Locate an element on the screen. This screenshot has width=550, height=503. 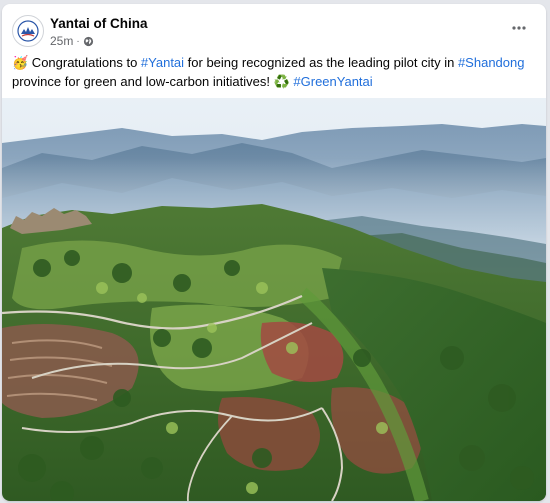
recycle-emoji-icon: ♻️ is located at coordinates (281, 81).